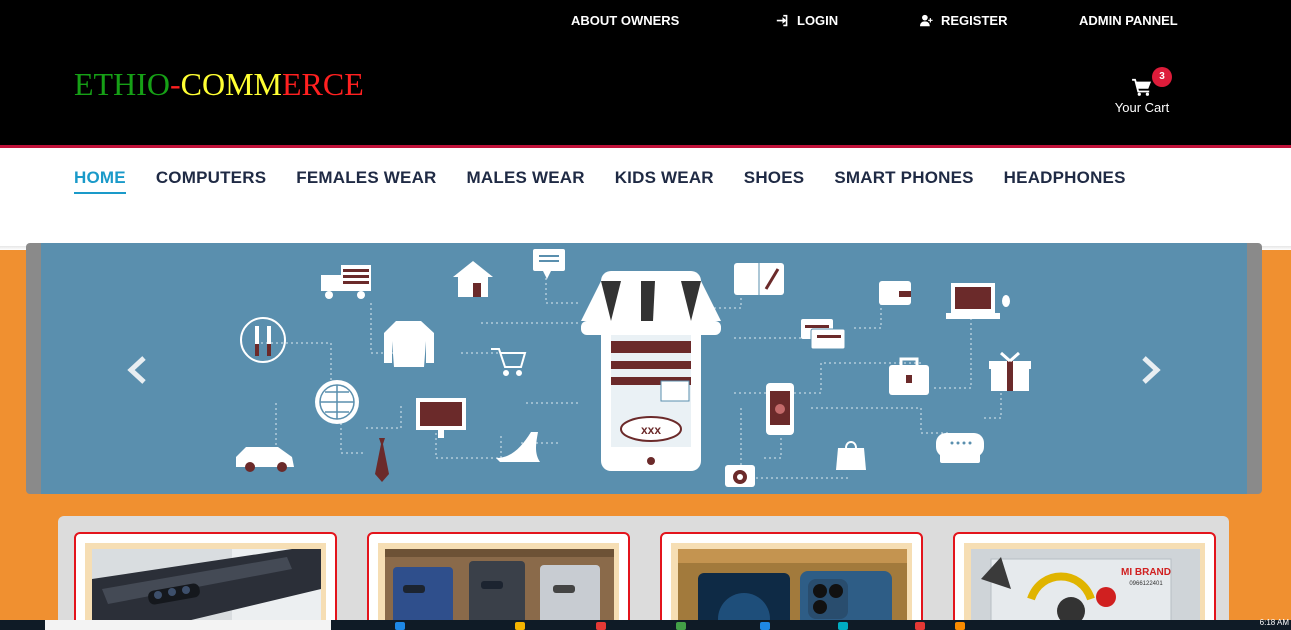 The height and width of the screenshot is (630, 1291). What do you see at coordinates (100, 181) in the screenshot?
I see `nav-home: HOME` at bounding box center [100, 181].